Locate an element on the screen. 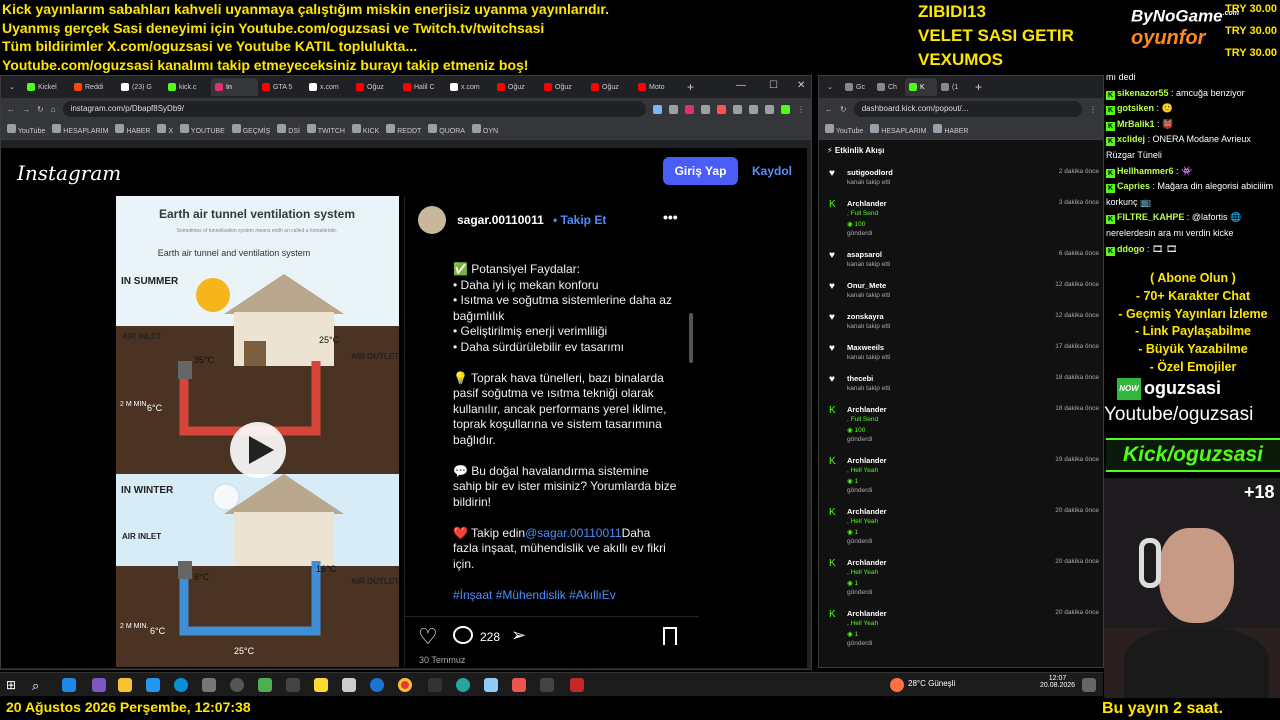 This screenshot has width=1280, height=720. minimize-icon: — is located at coordinates (741, 85).